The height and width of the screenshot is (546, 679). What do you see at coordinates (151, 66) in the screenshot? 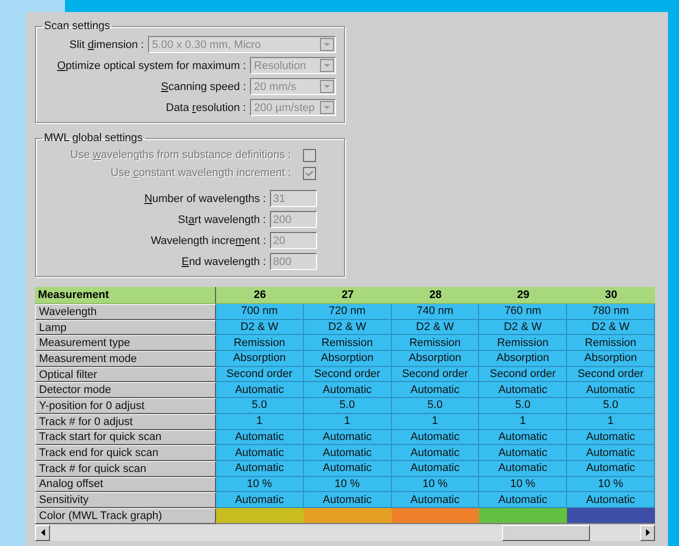
I see `field-label: Optimize optical system for maximum :` at bounding box center [151, 66].